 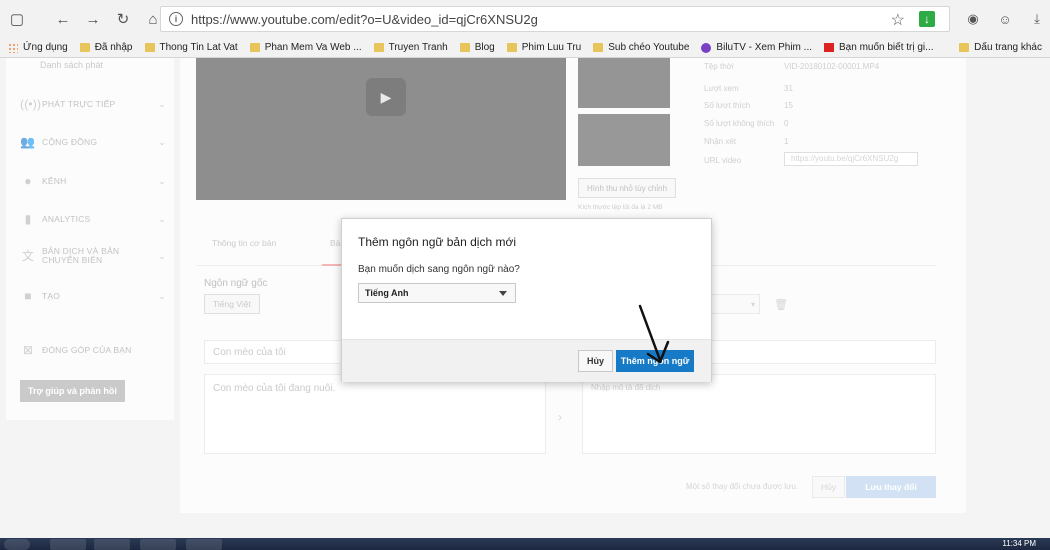 What do you see at coordinates (1019, 543) in the screenshot?
I see `taskbar-clock: 11:34 PM` at bounding box center [1019, 543].